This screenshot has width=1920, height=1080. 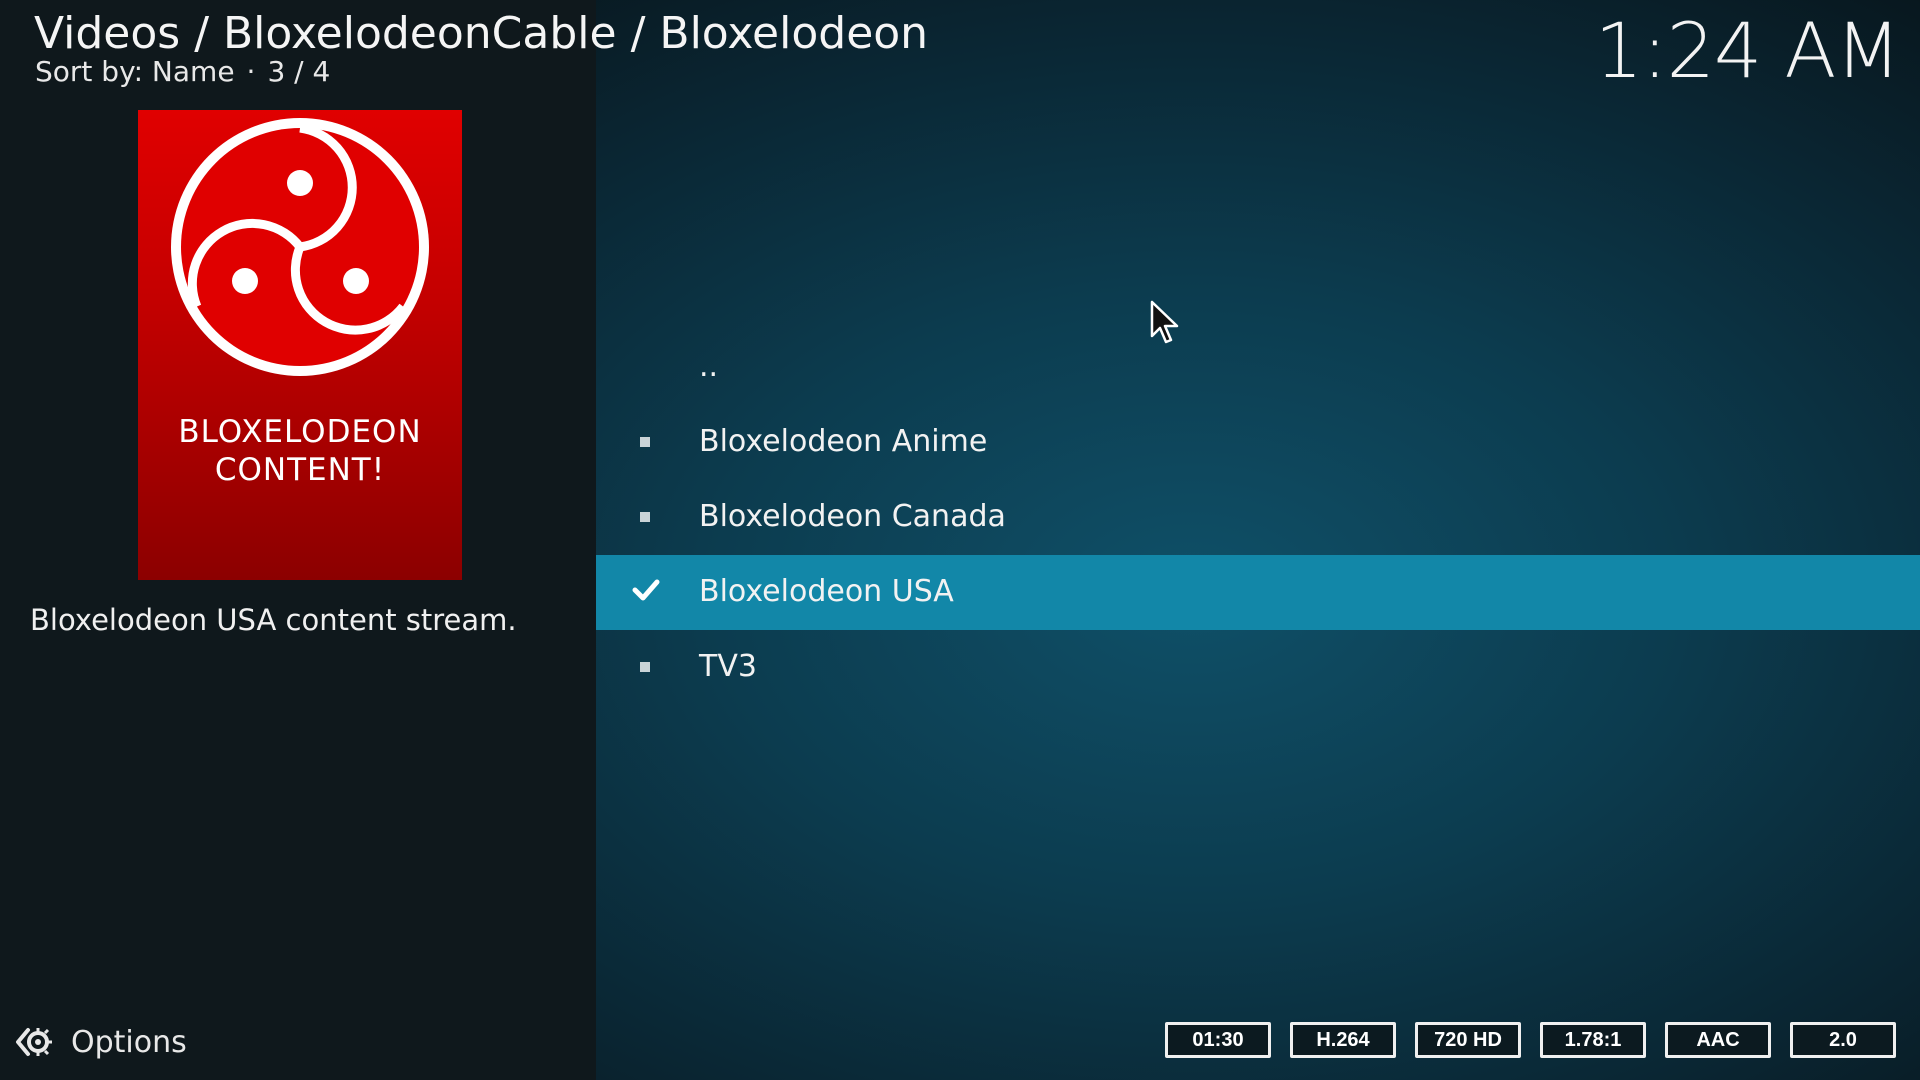 I want to click on list-item-bloxelodeon-canada: Bloxelodeon Canada, so click(x=1258, y=517).